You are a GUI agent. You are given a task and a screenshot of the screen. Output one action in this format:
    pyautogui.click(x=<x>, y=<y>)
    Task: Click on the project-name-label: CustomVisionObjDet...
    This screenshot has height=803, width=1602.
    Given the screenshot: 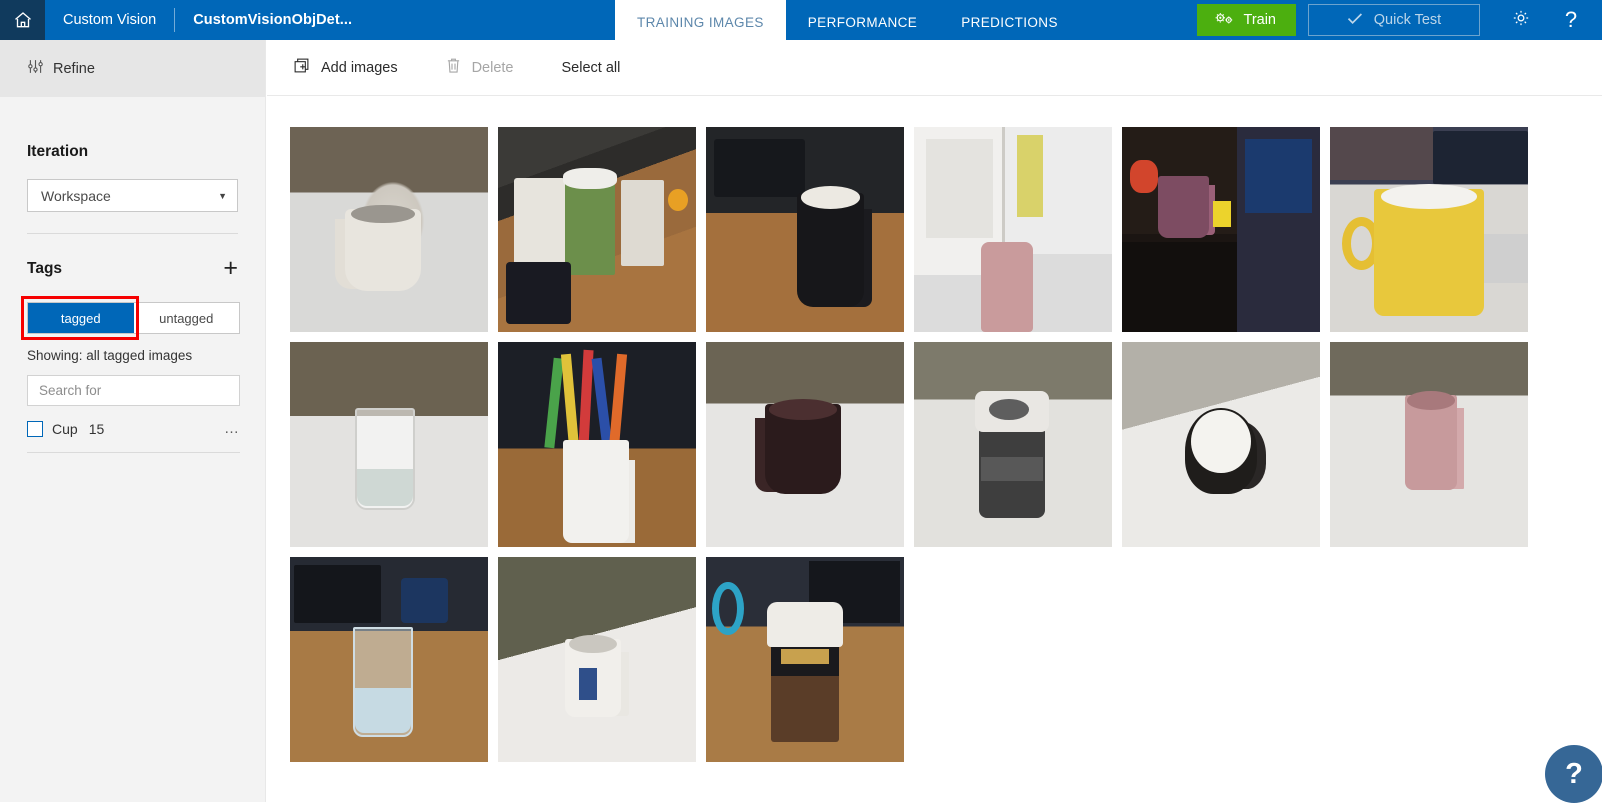 What is the action you would take?
    pyautogui.click(x=272, y=20)
    